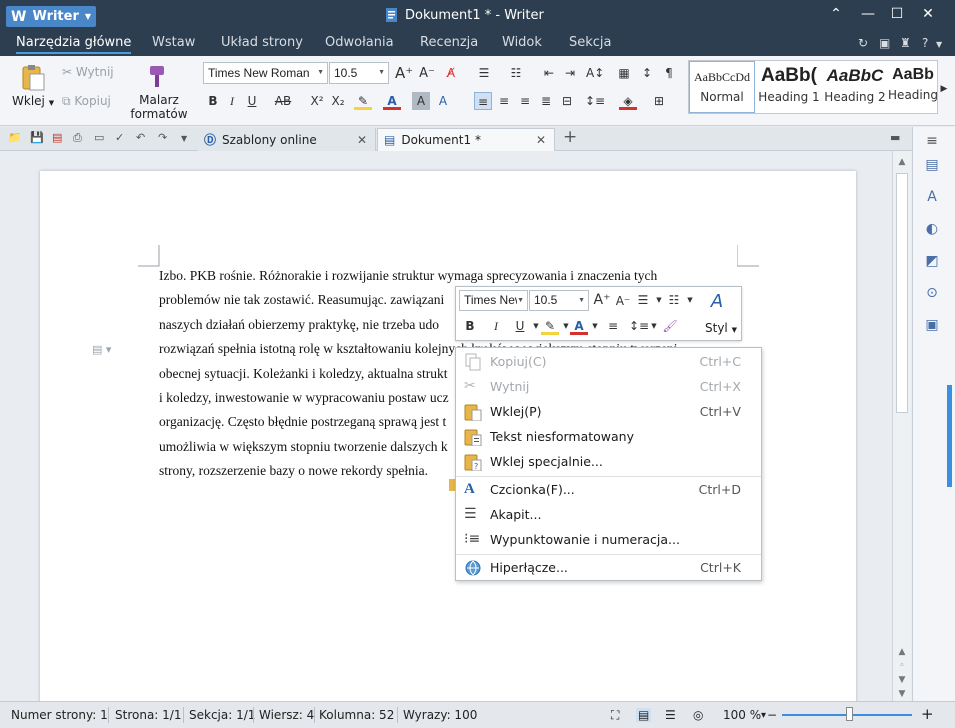 The image size is (955, 728). I want to click on style-heading-2: AaBbC Heading 2, so click(855, 87).